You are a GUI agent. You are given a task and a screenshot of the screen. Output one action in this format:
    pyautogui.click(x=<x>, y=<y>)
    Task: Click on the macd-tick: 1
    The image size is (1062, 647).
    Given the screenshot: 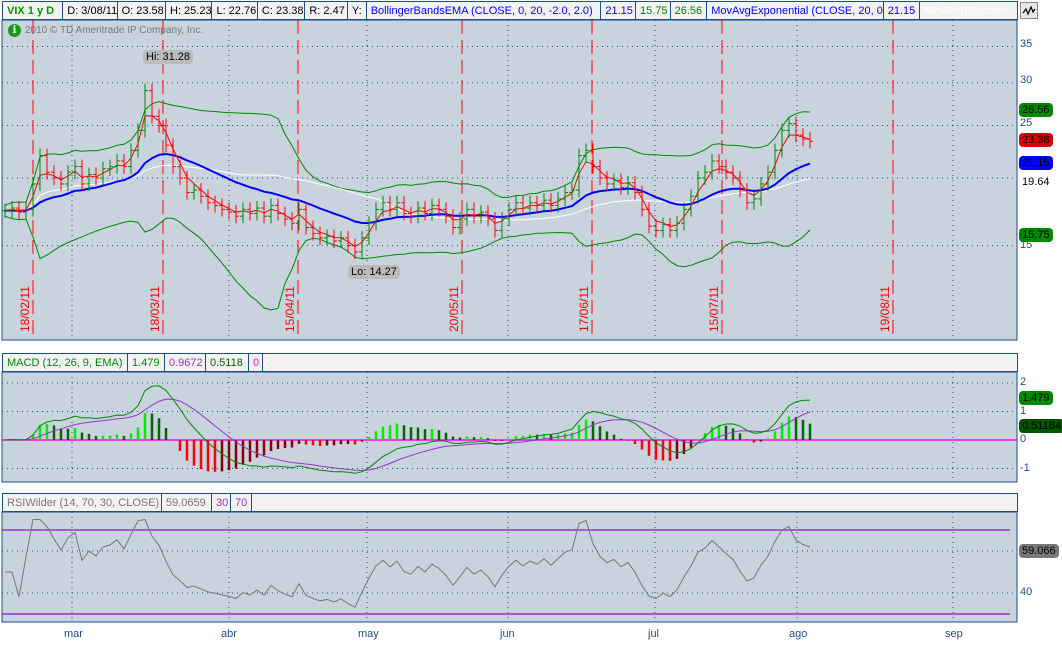 What is the action you would take?
    pyautogui.click(x=1023, y=411)
    